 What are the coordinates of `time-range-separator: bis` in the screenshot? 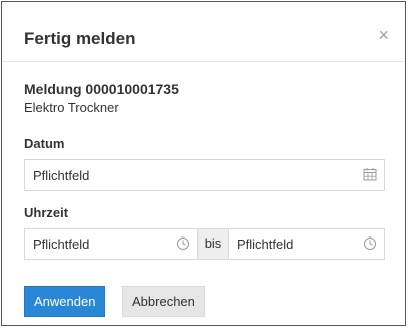 It's located at (213, 244).